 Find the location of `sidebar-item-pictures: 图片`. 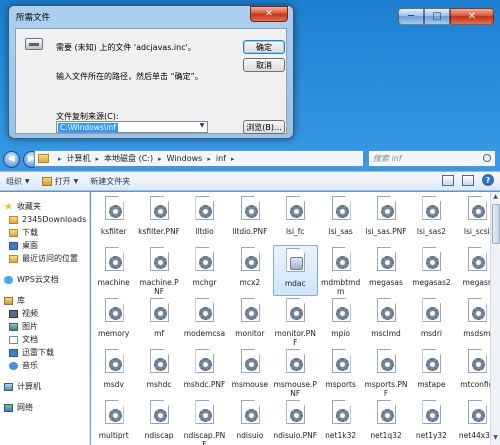

sidebar-item-pictures: 图片 is located at coordinates (44, 326).